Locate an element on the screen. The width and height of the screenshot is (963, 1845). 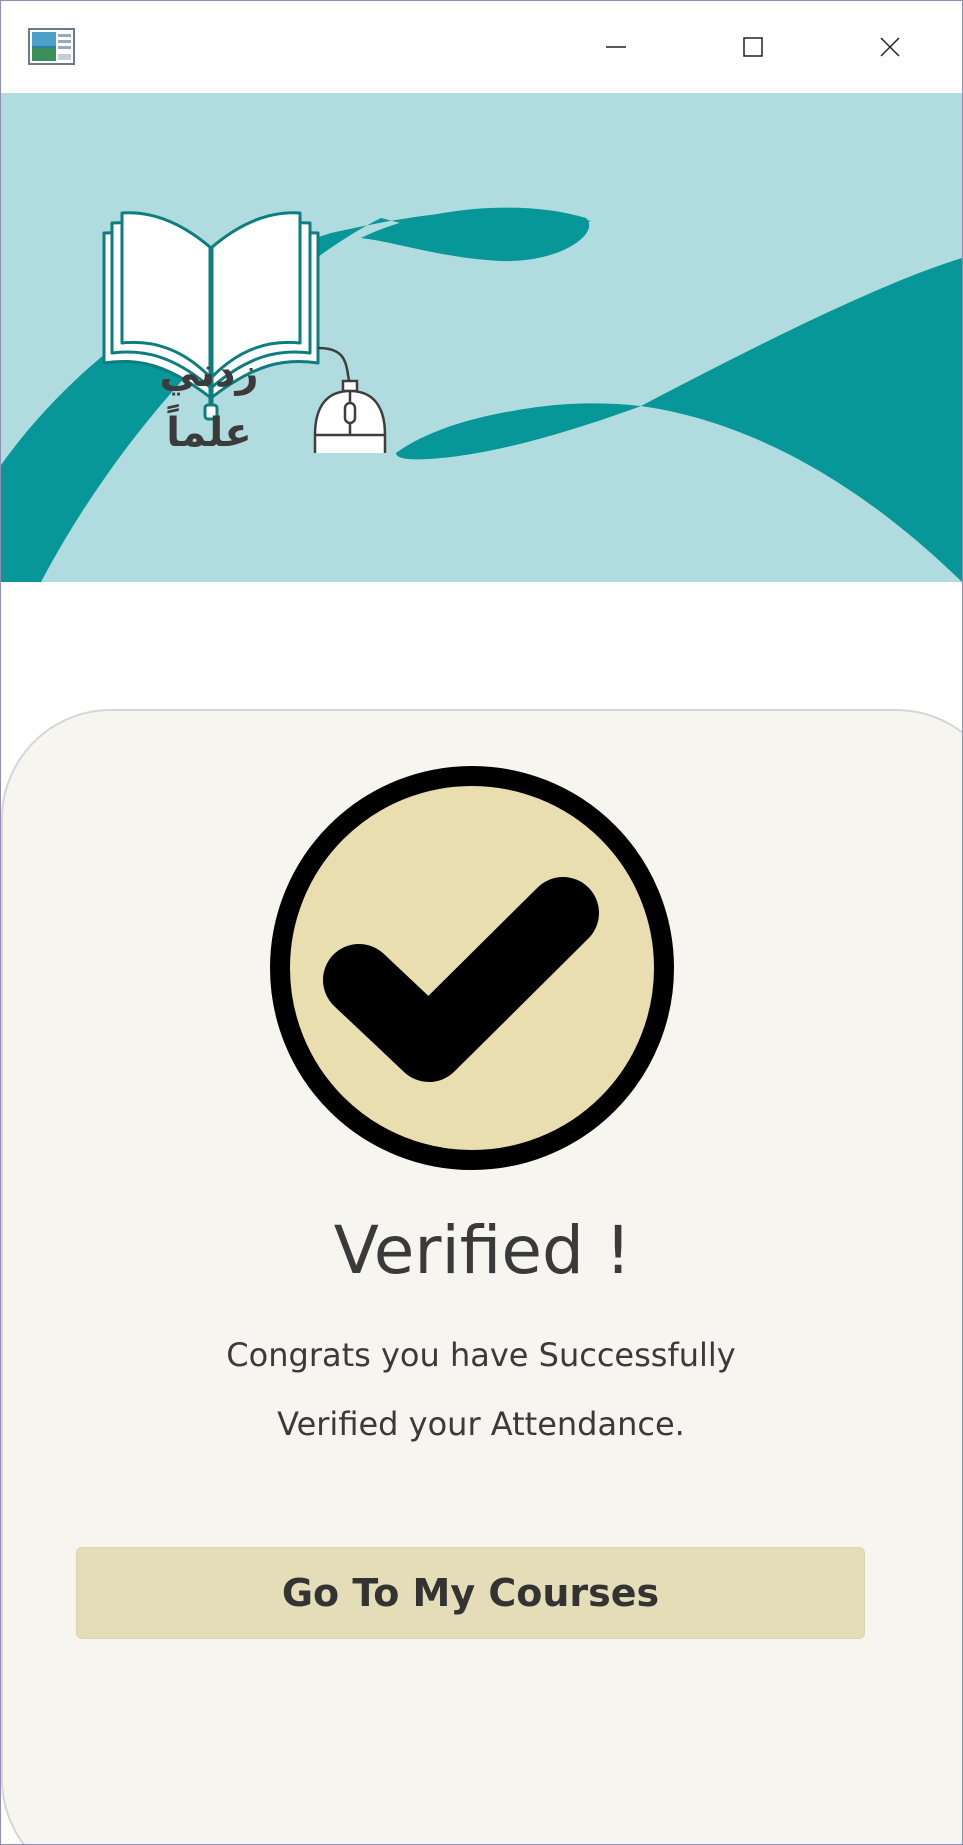
app-logo is located at coordinates (256, 330).